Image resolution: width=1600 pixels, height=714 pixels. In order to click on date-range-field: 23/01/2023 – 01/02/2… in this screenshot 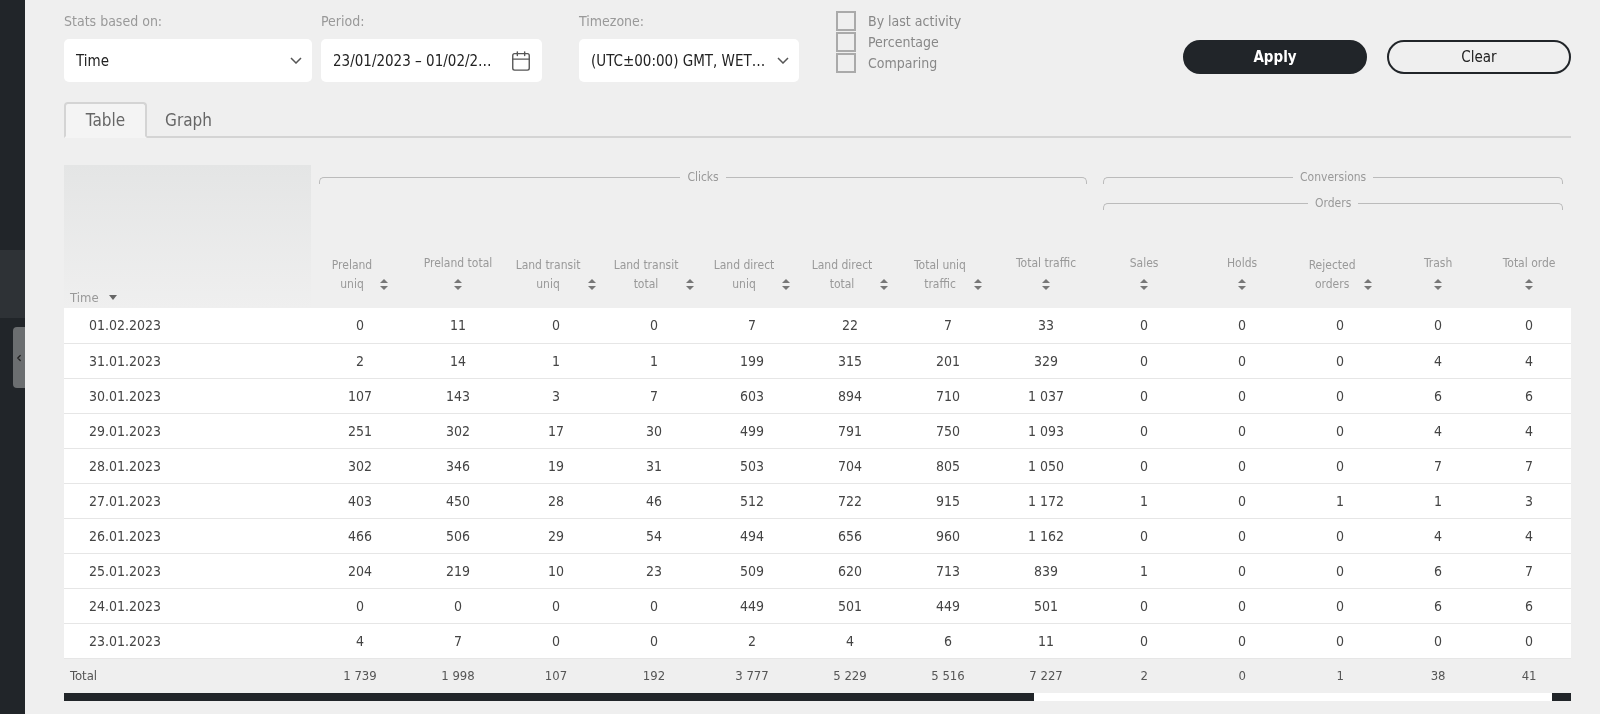, I will do `click(431, 60)`.